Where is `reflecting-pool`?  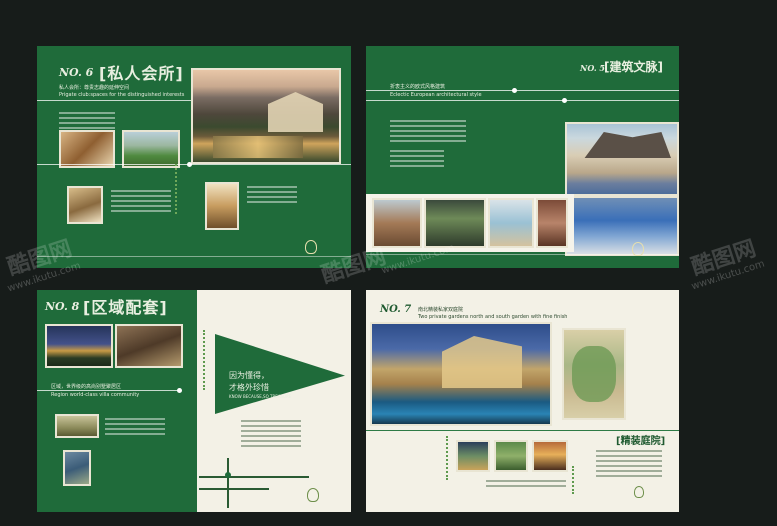 reflecting-pool is located at coordinates (258, 147).